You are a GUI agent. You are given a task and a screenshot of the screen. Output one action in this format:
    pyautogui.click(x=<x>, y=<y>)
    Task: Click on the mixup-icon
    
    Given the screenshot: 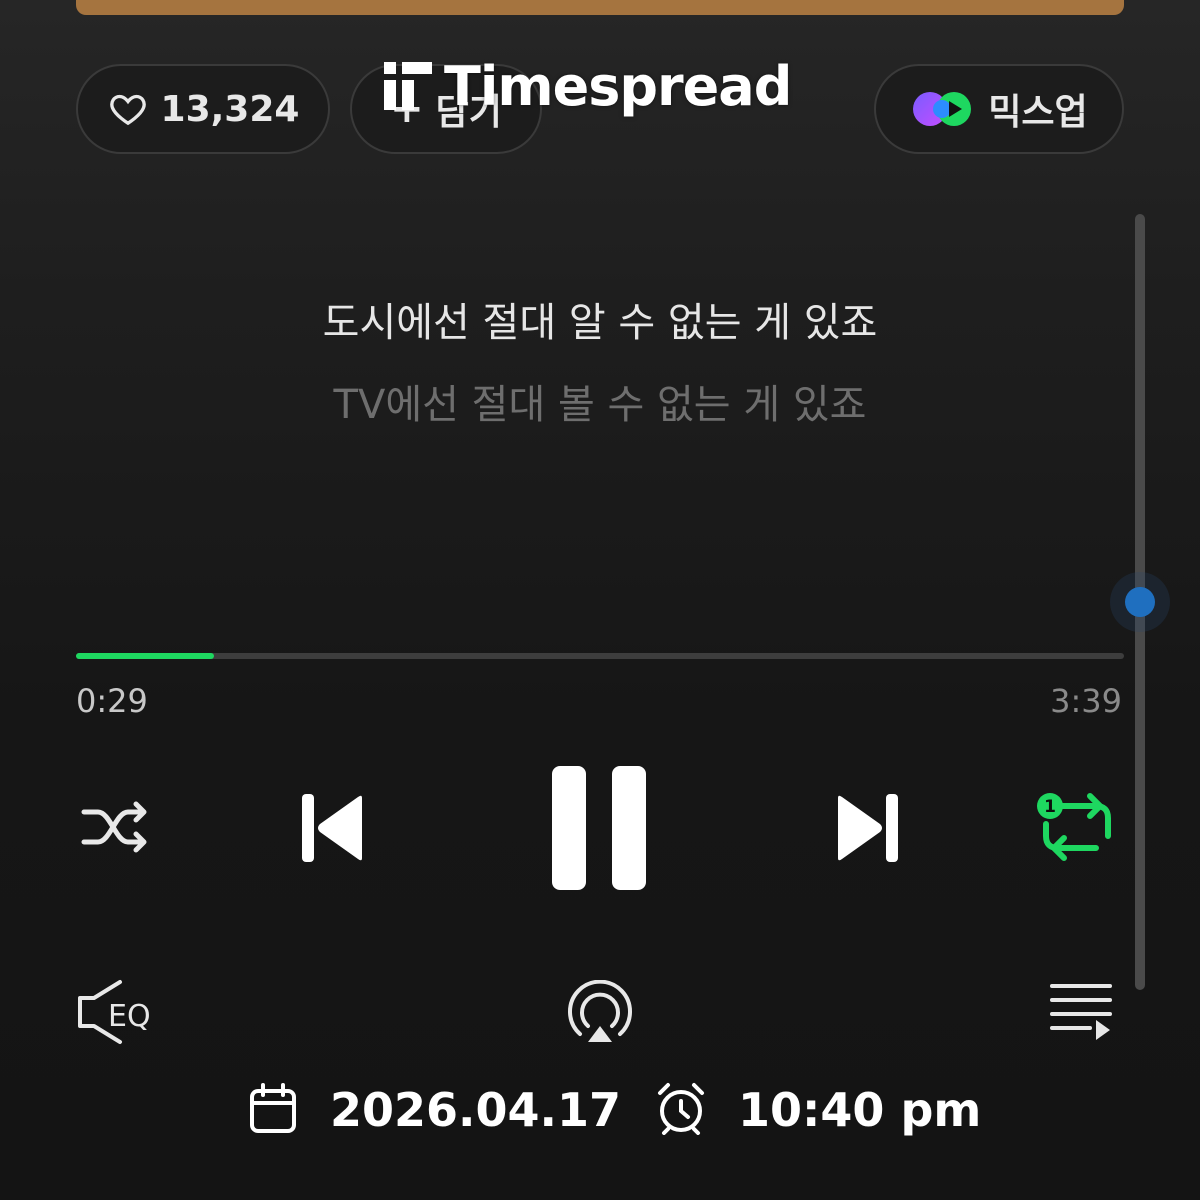 What is the action you would take?
    pyautogui.click(x=942, y=109)
    